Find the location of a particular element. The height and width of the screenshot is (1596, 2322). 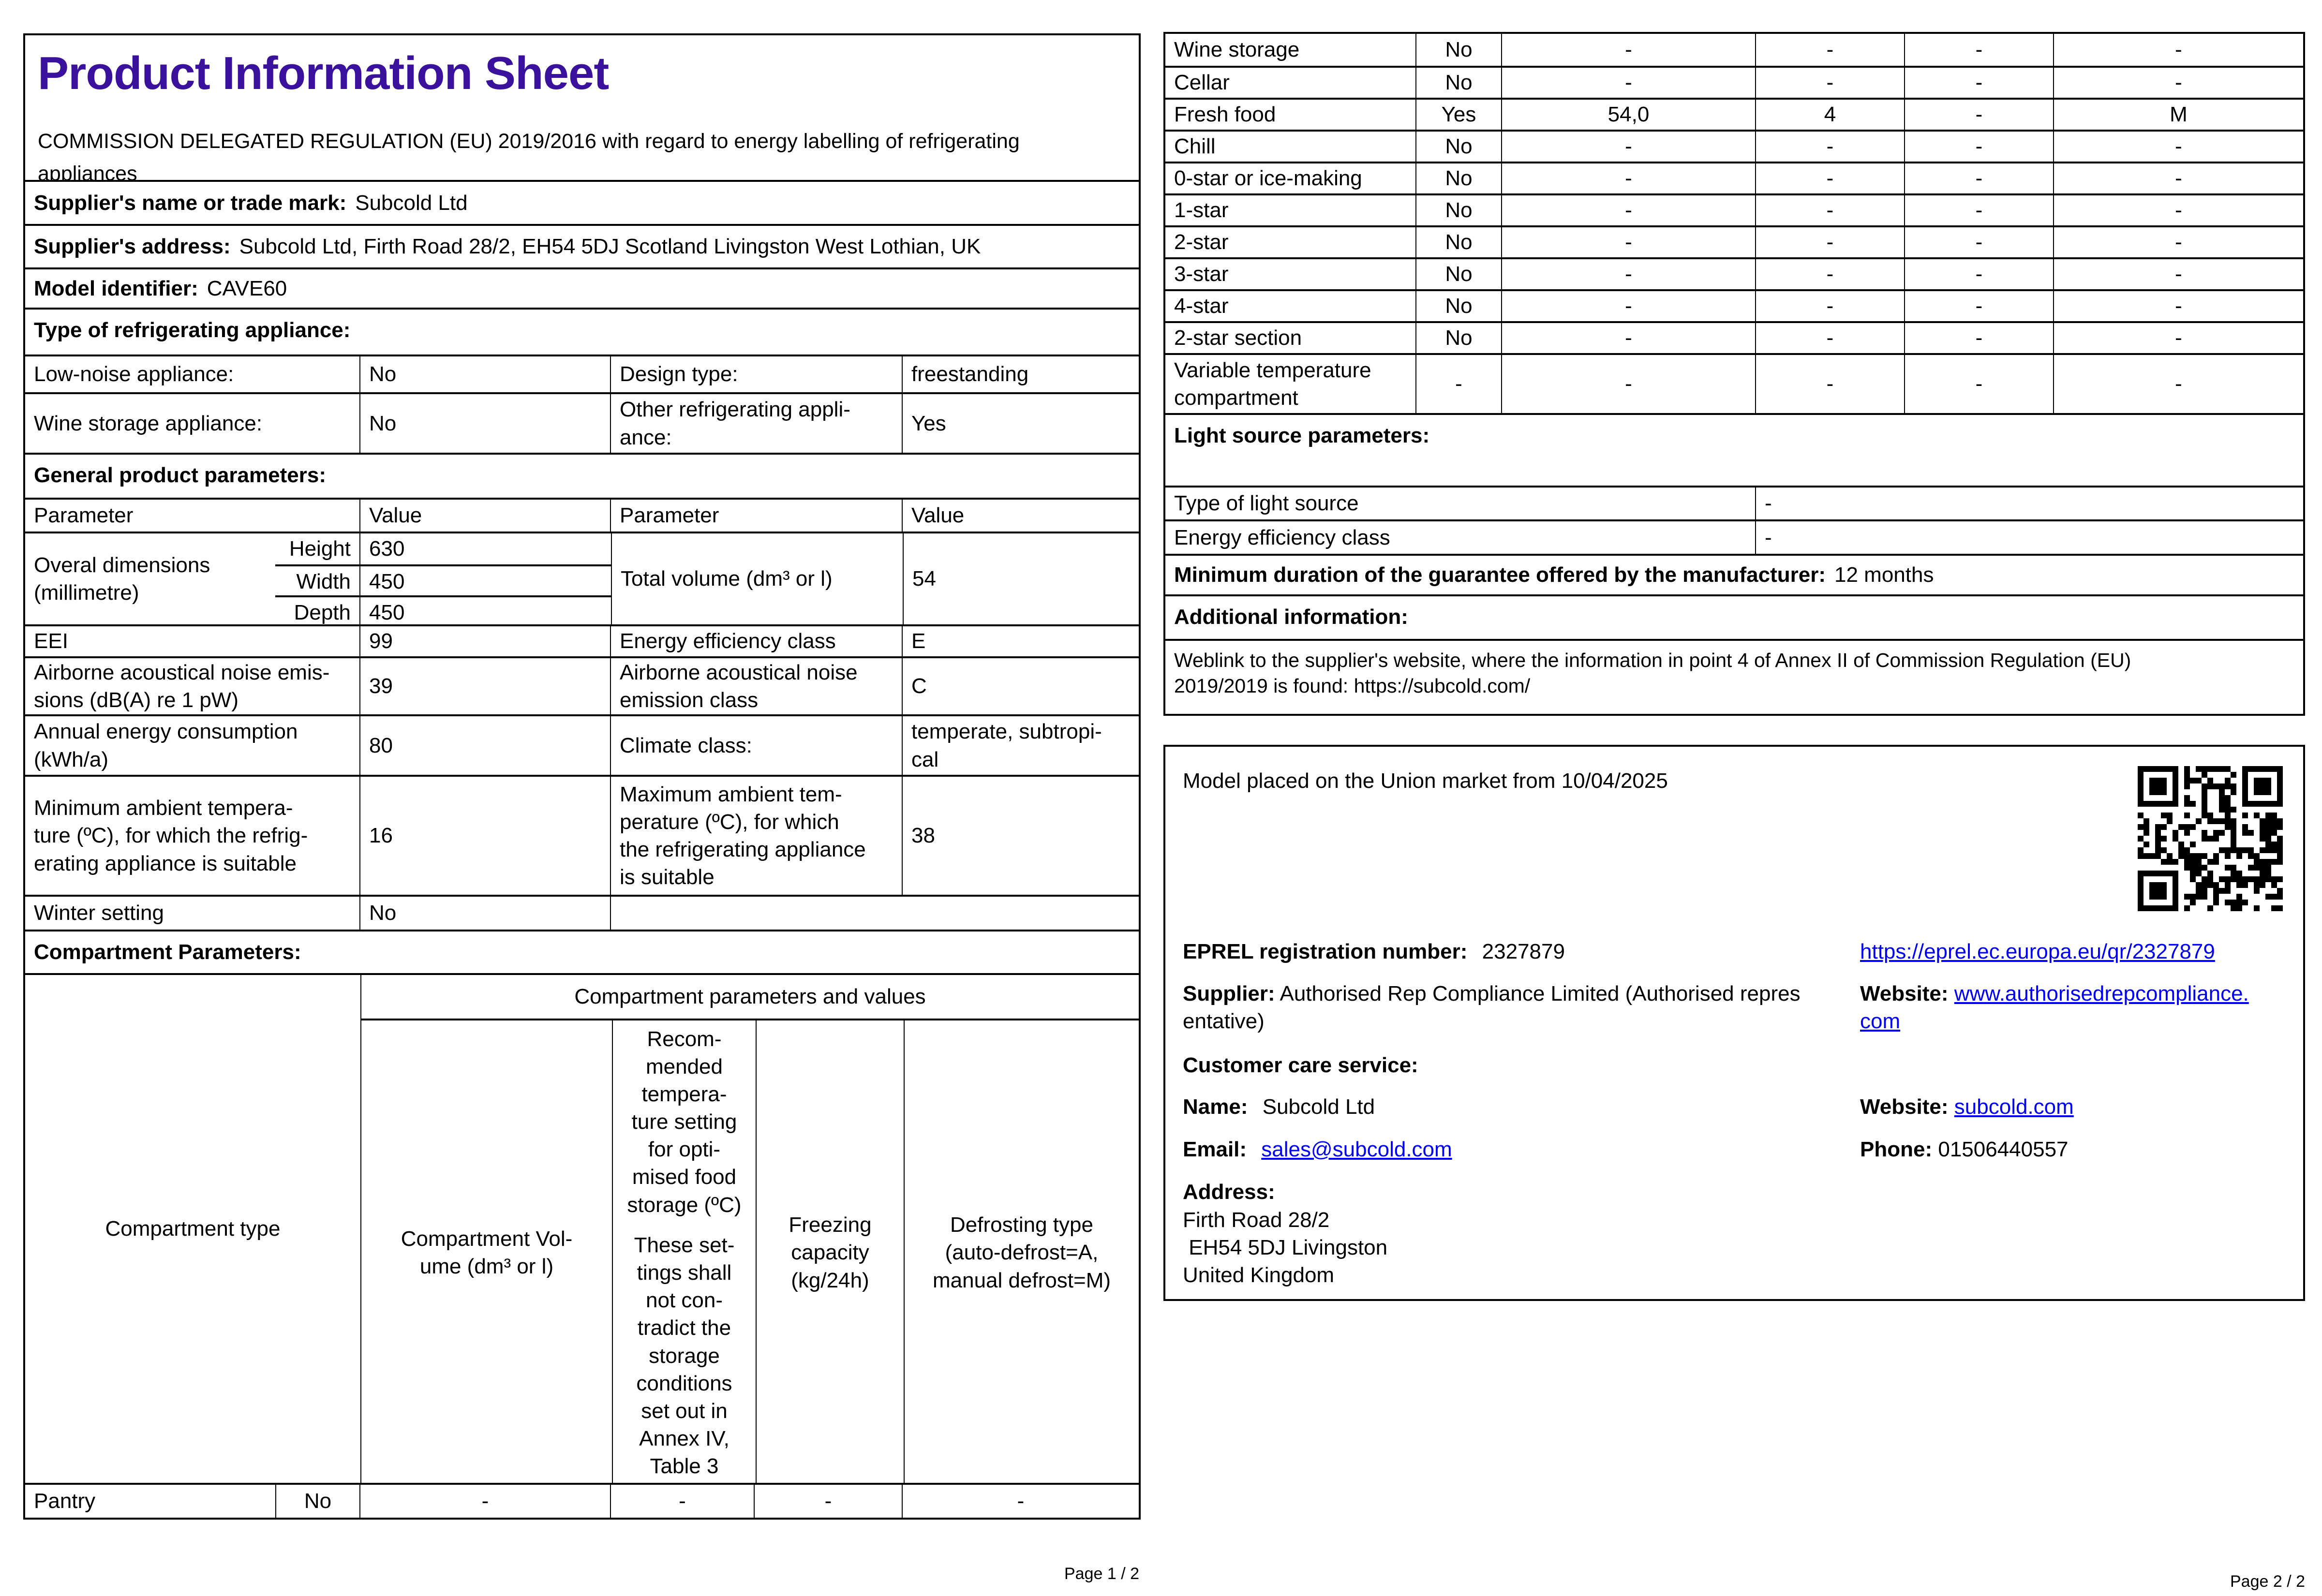

table-row: 0-star or ice-making No - - - - is located at coordinates (1734, 177).